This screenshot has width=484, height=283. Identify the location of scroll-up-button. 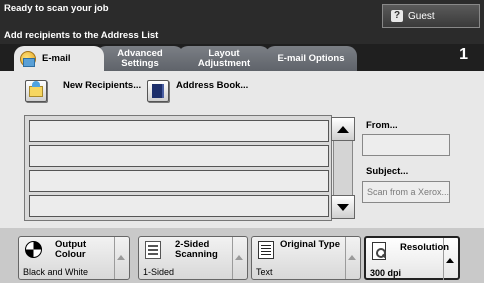
(343, 129).